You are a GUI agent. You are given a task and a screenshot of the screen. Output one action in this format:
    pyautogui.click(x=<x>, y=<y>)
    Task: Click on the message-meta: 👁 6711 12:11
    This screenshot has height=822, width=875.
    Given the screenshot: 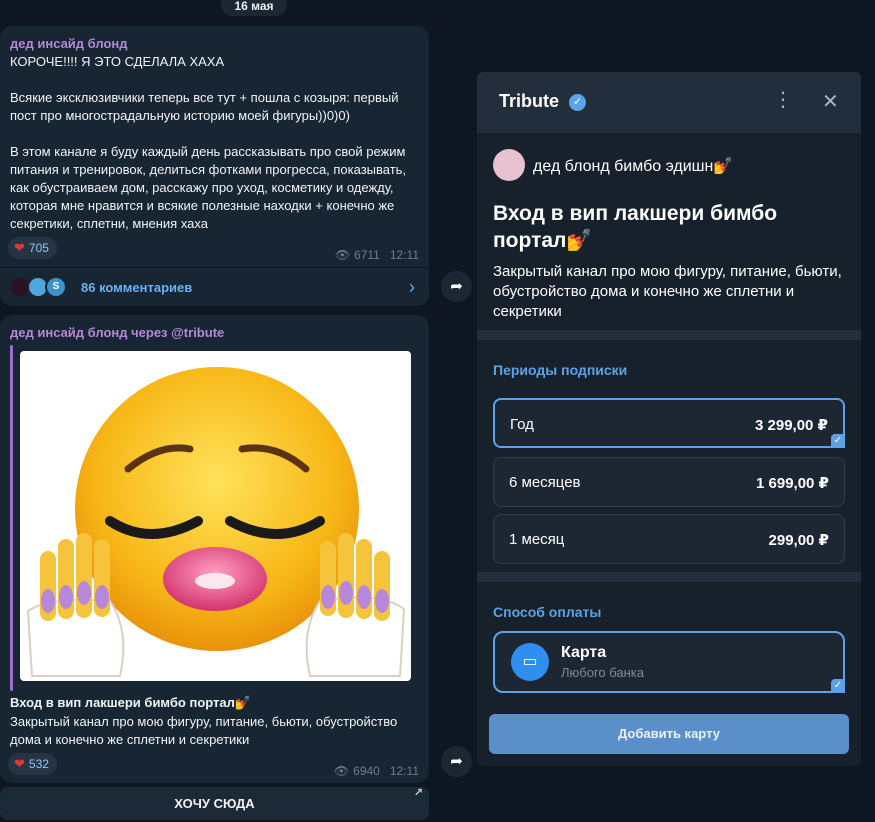 What is the action you would take?
    pyautogui.click(x=377, y=255)
    